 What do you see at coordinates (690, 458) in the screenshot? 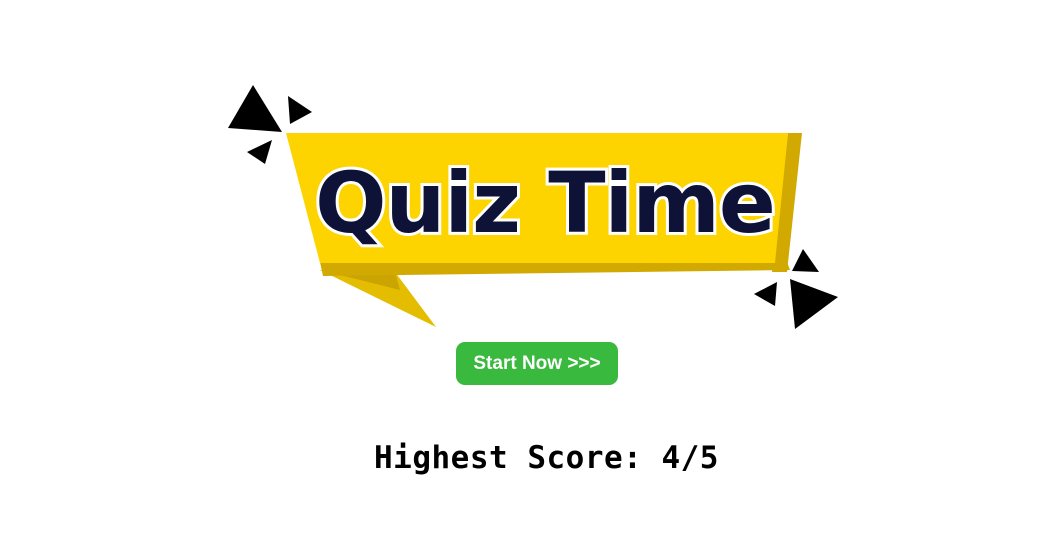
I see `highest-score-value: 4/5` at bounding box center [690, 458].